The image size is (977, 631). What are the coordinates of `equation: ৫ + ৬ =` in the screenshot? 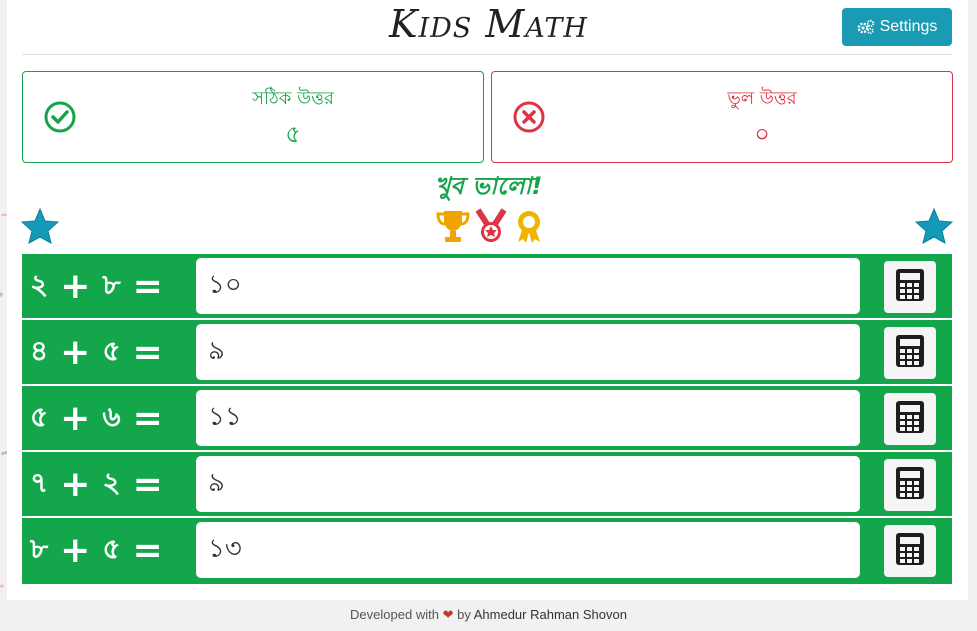 It's located at (110, 418).